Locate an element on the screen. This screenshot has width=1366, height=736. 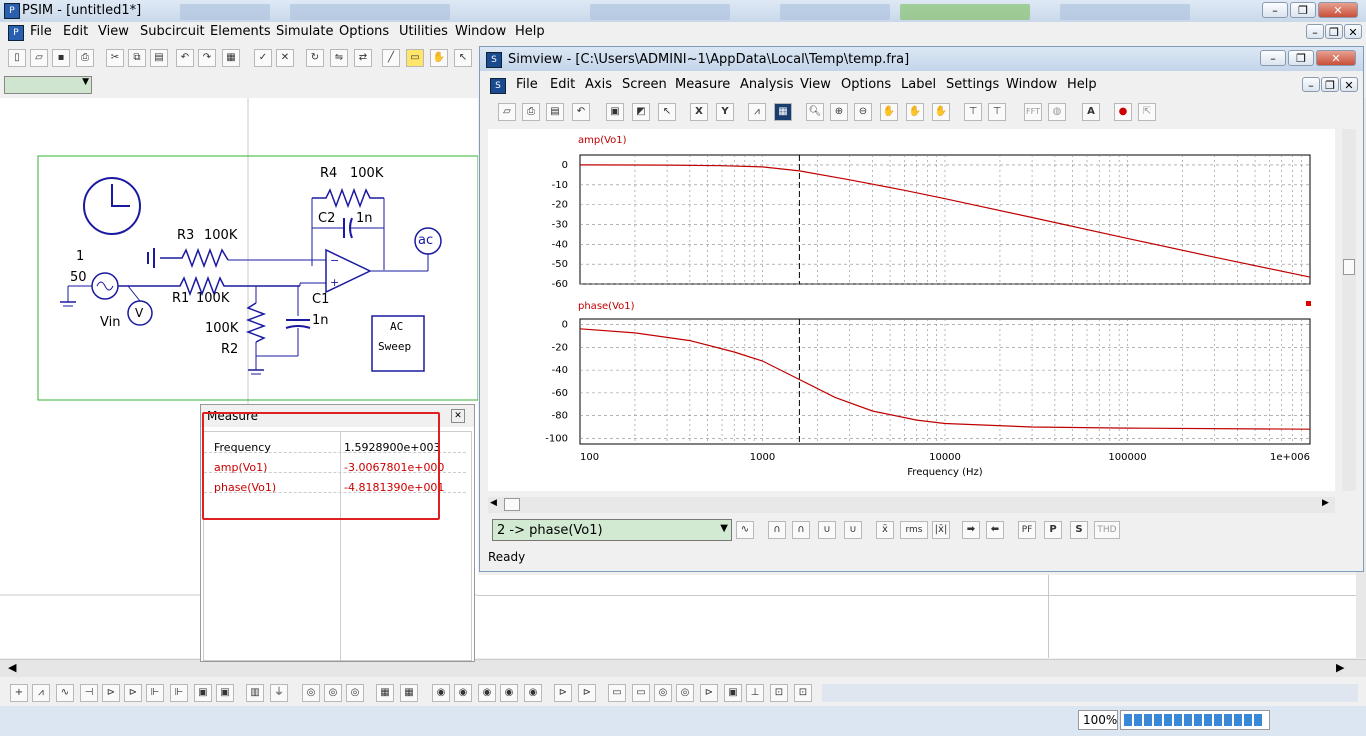
element-select-dropdown: ▼ is located at coordinates (48, 85).